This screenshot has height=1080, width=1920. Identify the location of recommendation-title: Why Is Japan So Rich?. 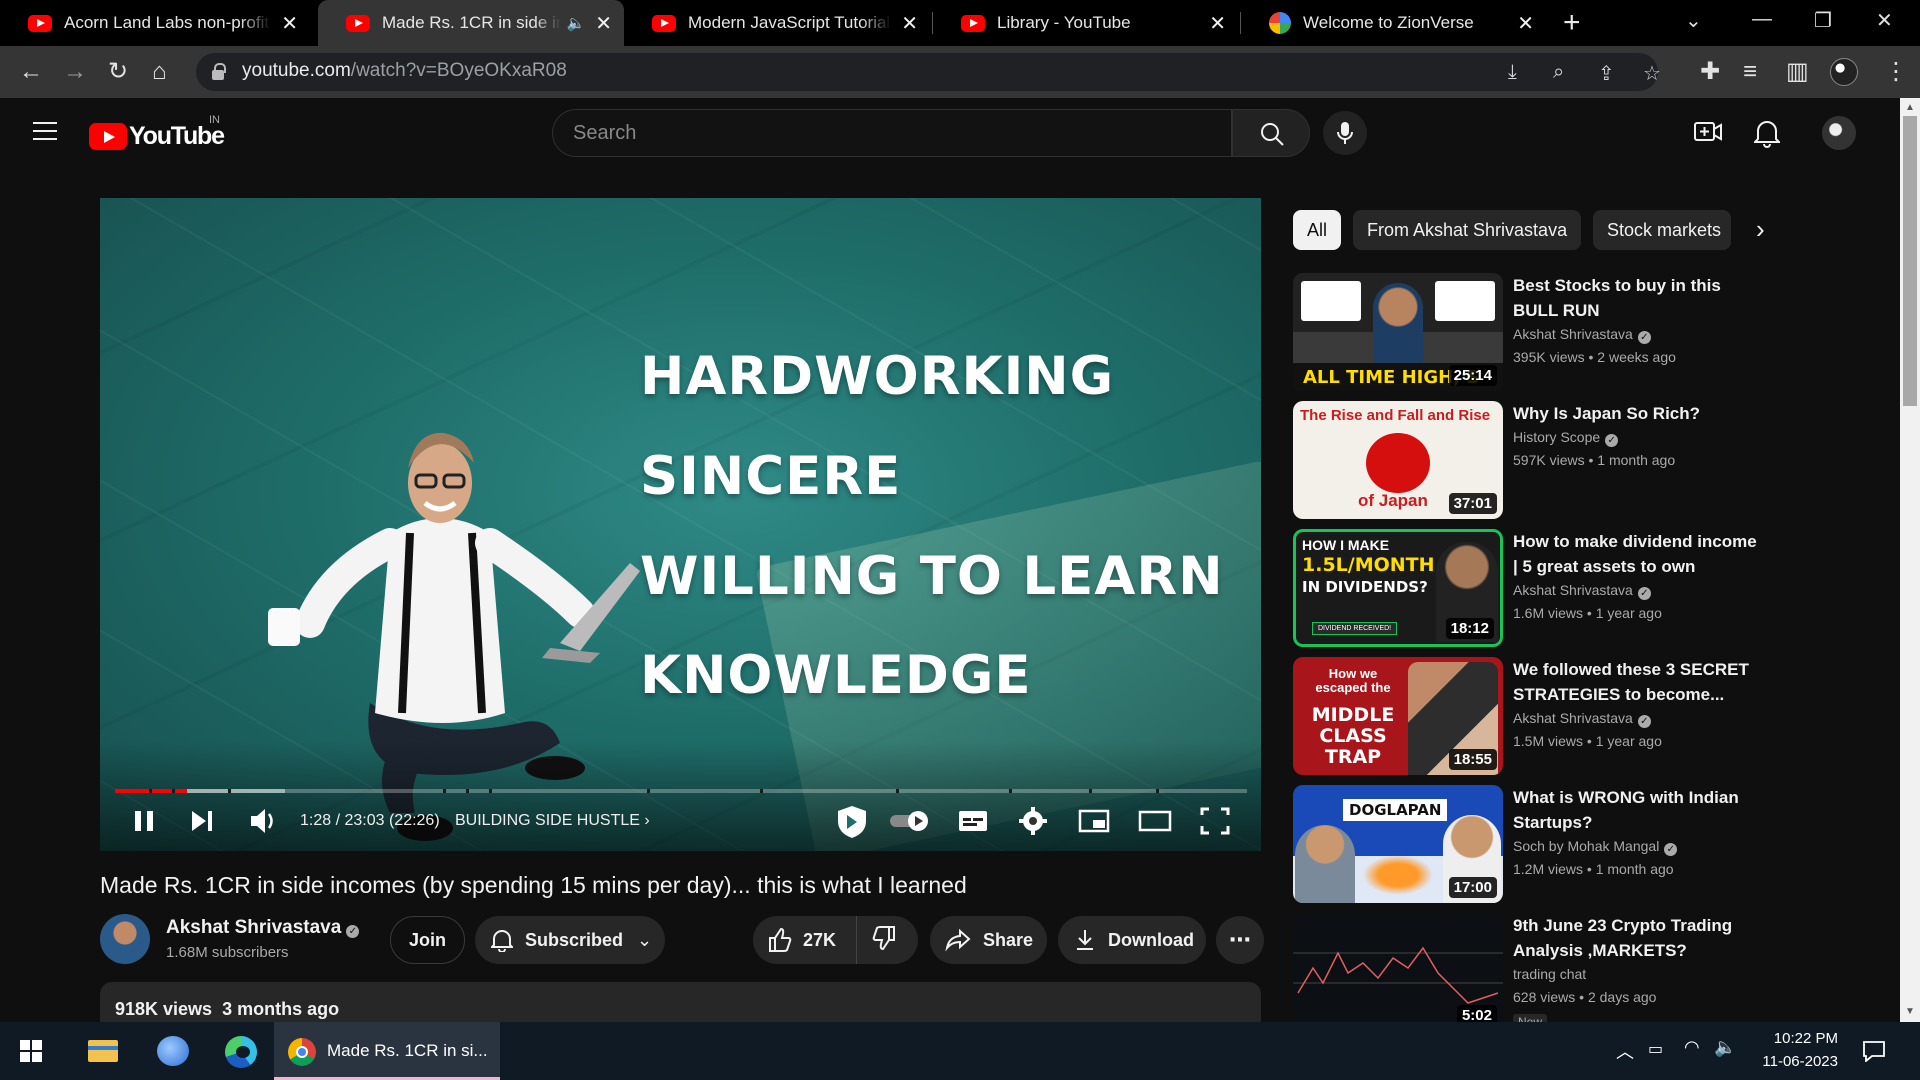
(1638, 413).